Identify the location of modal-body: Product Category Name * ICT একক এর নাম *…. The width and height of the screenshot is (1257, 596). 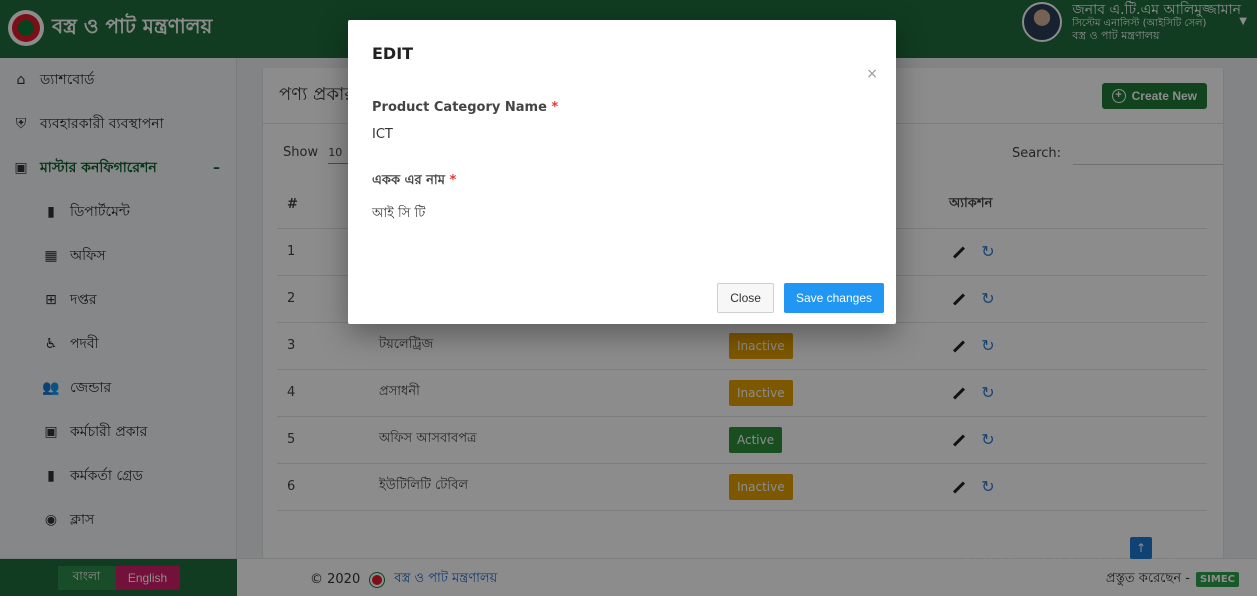
(622, 161).